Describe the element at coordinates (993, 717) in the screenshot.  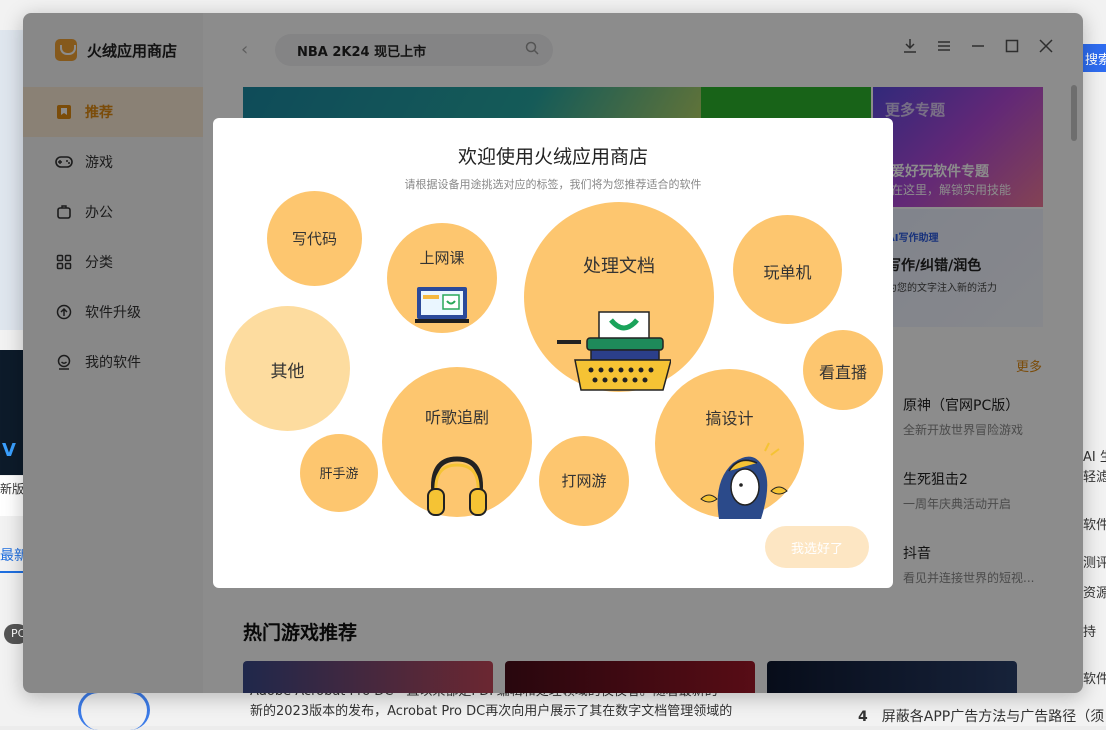
I see `bg-rank-text: 屏蔽各APP广告方法与广告路径（须` at that location.